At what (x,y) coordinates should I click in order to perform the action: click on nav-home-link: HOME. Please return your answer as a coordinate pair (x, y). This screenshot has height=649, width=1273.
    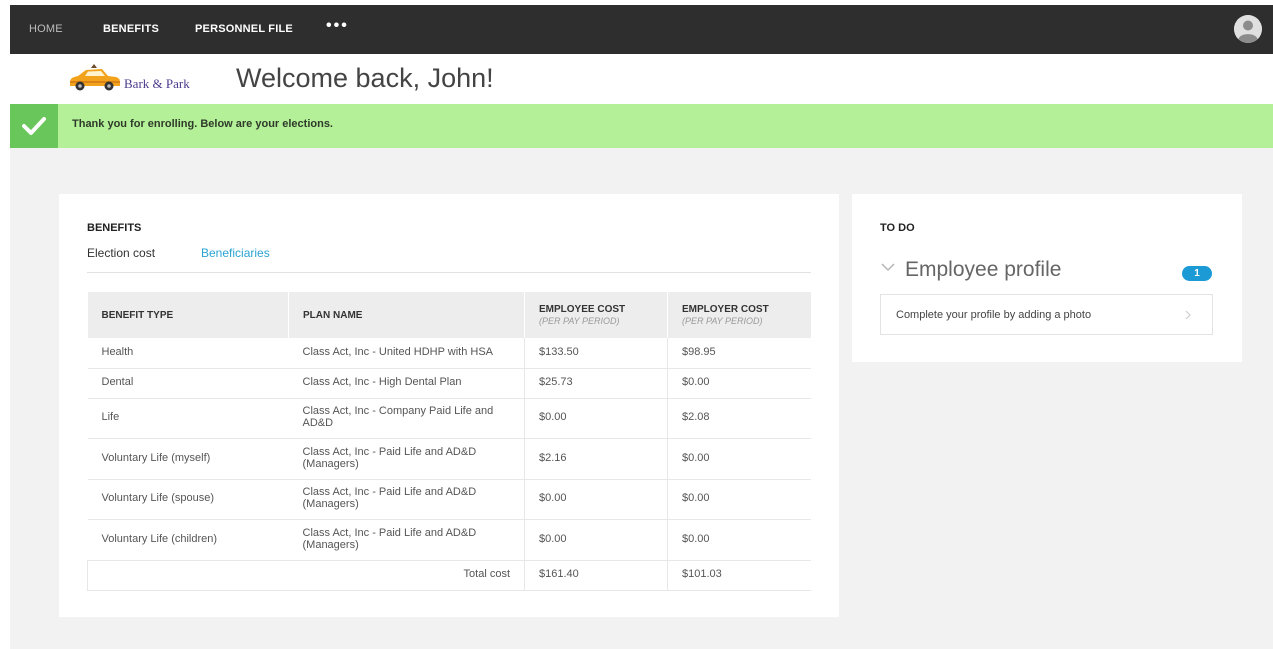
    Looking at the image, I should click on (46, 29).